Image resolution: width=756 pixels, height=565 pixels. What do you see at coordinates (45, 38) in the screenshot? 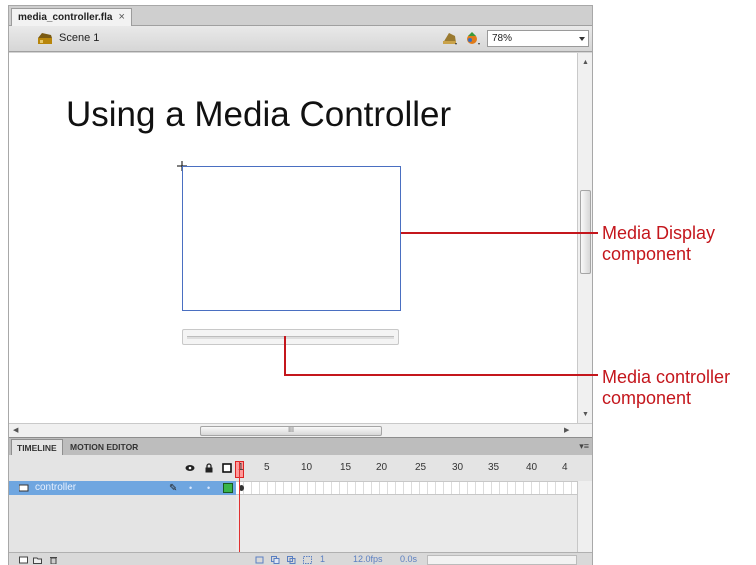
I see `scene-icon` at bounding box center [45, 38].